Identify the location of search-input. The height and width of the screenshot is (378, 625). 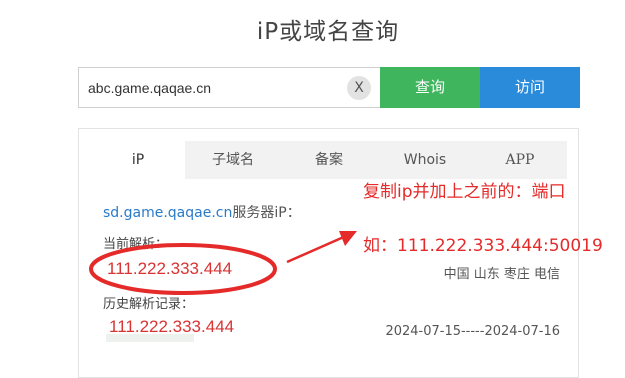
(229, 87).